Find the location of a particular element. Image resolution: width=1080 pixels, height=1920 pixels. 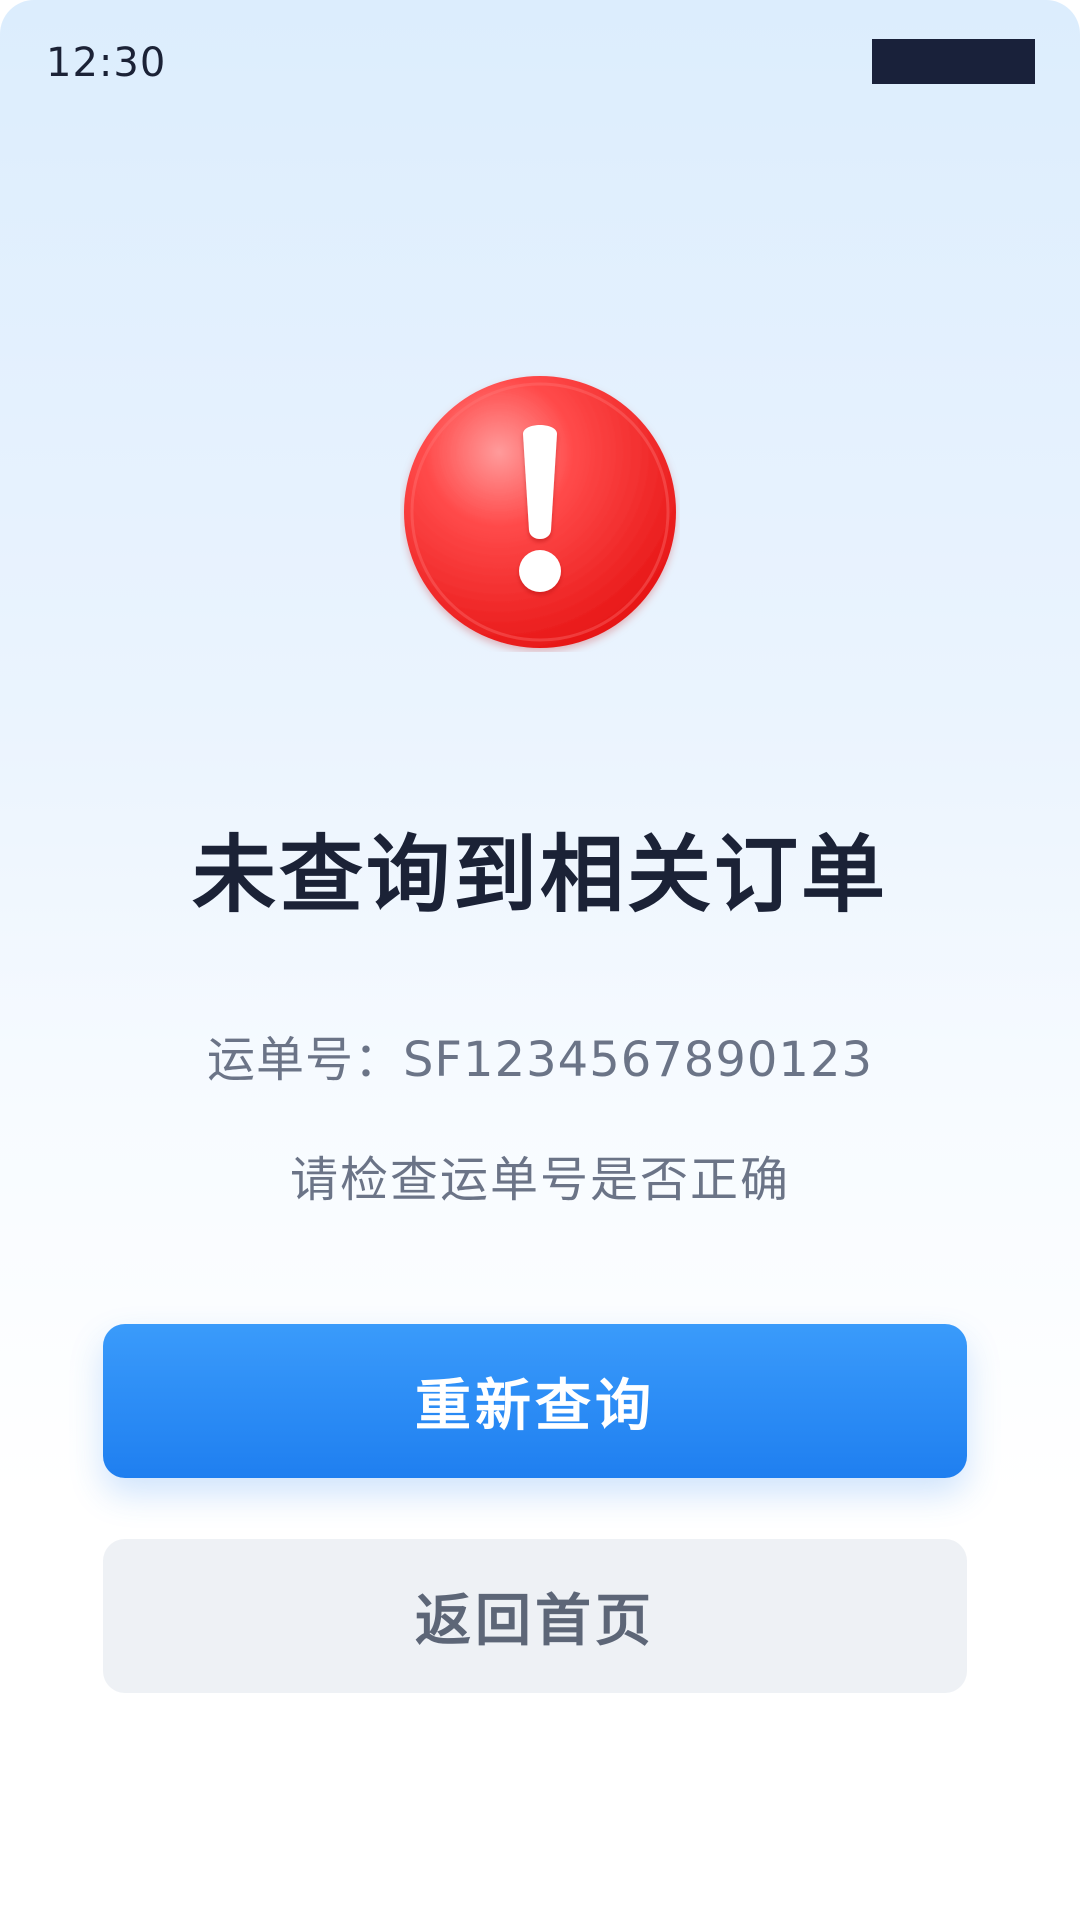

hint-text: 请检查运单号是否正确 is located at coordinates (539, 1180).